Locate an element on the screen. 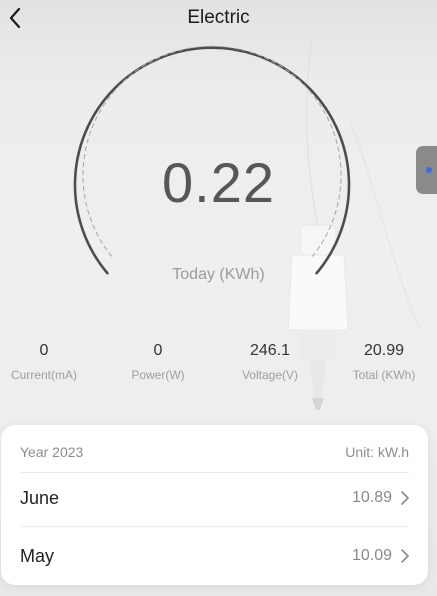 The height and width of the screenshot is (596, 437). stat-total-label: Total (KWh) is located at coordinates (384, 375).